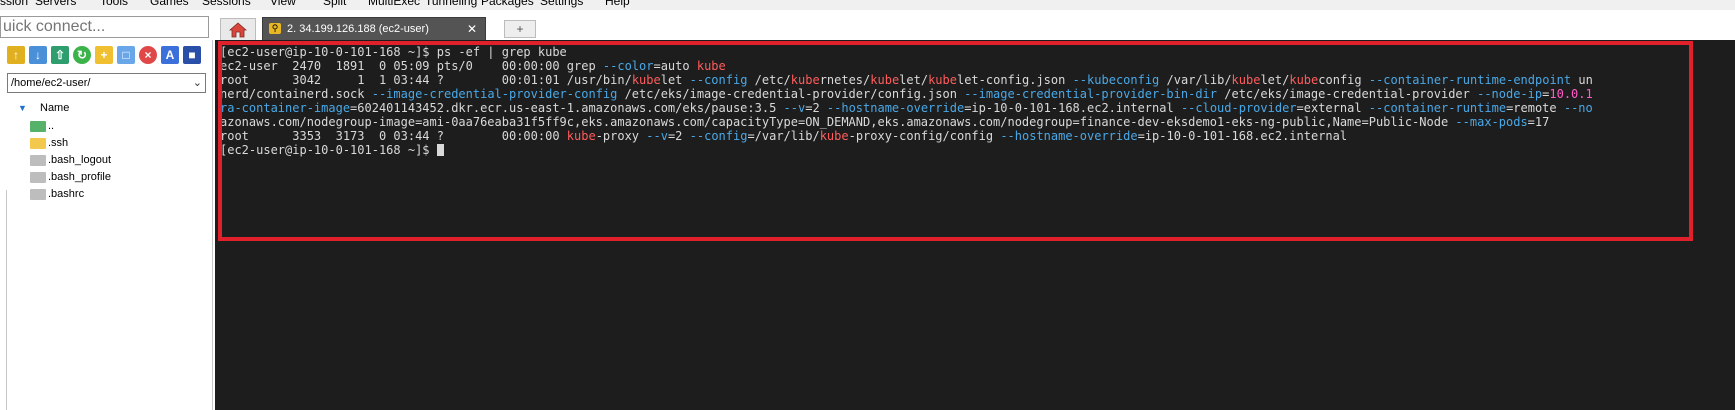  Describe the element at coordinates (106, 83) in the screenshot. I see `path-select: /home/ec2-user/ ⌄` at that location.